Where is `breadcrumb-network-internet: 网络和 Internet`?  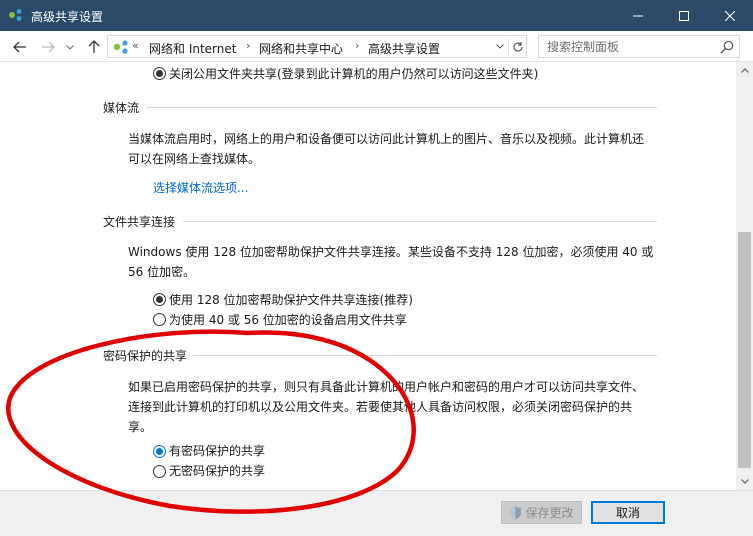
breadcrumb-network-internet: 网络和 Internet is located at coordinates (192, 48).